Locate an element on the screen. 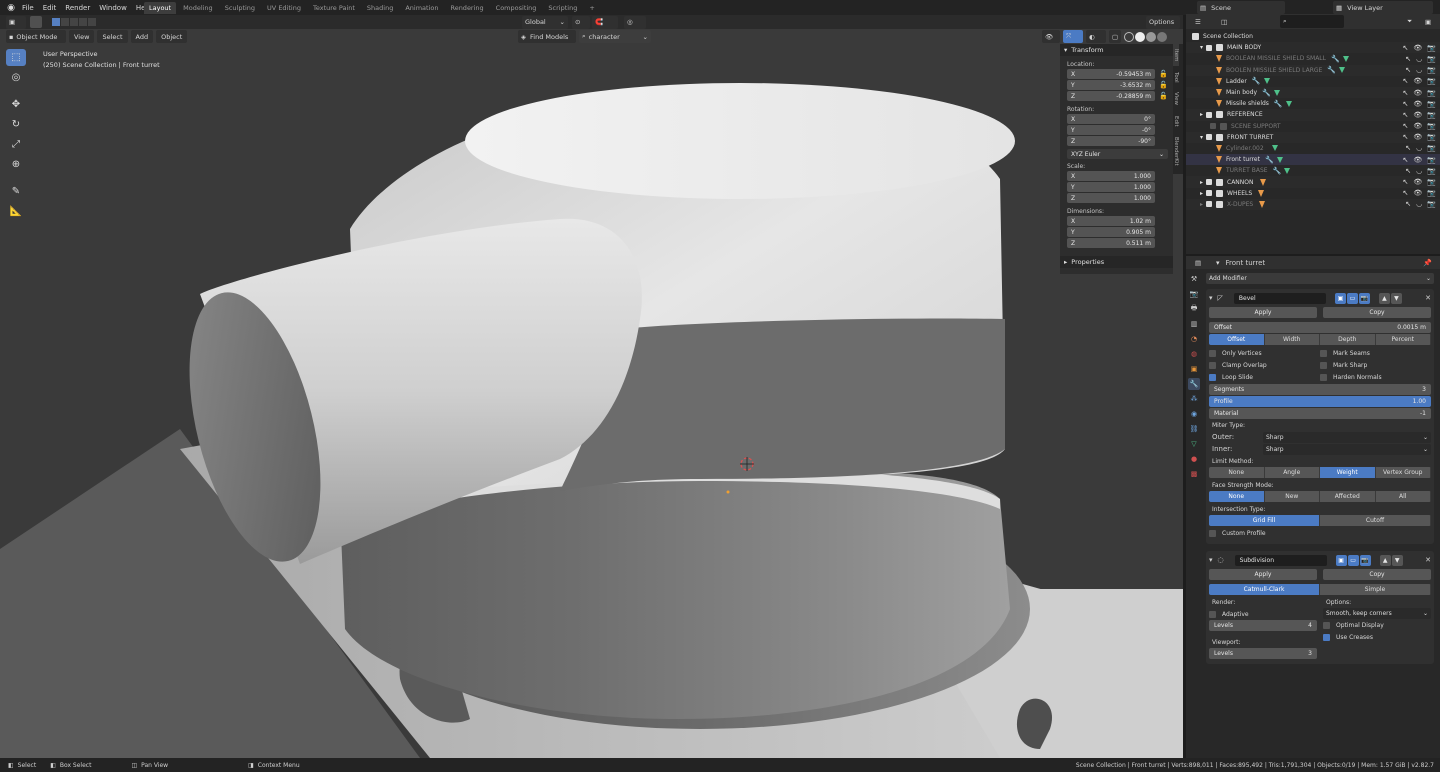 This screenshot has width=1440, height=772. xray-toggle: ▢ is located at coordinates (1115, 36).